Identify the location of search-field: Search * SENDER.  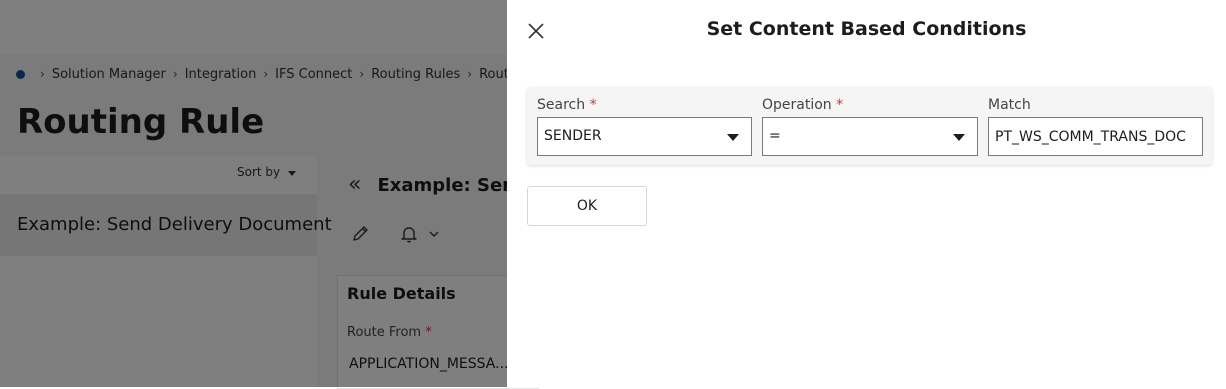
(644, 125).